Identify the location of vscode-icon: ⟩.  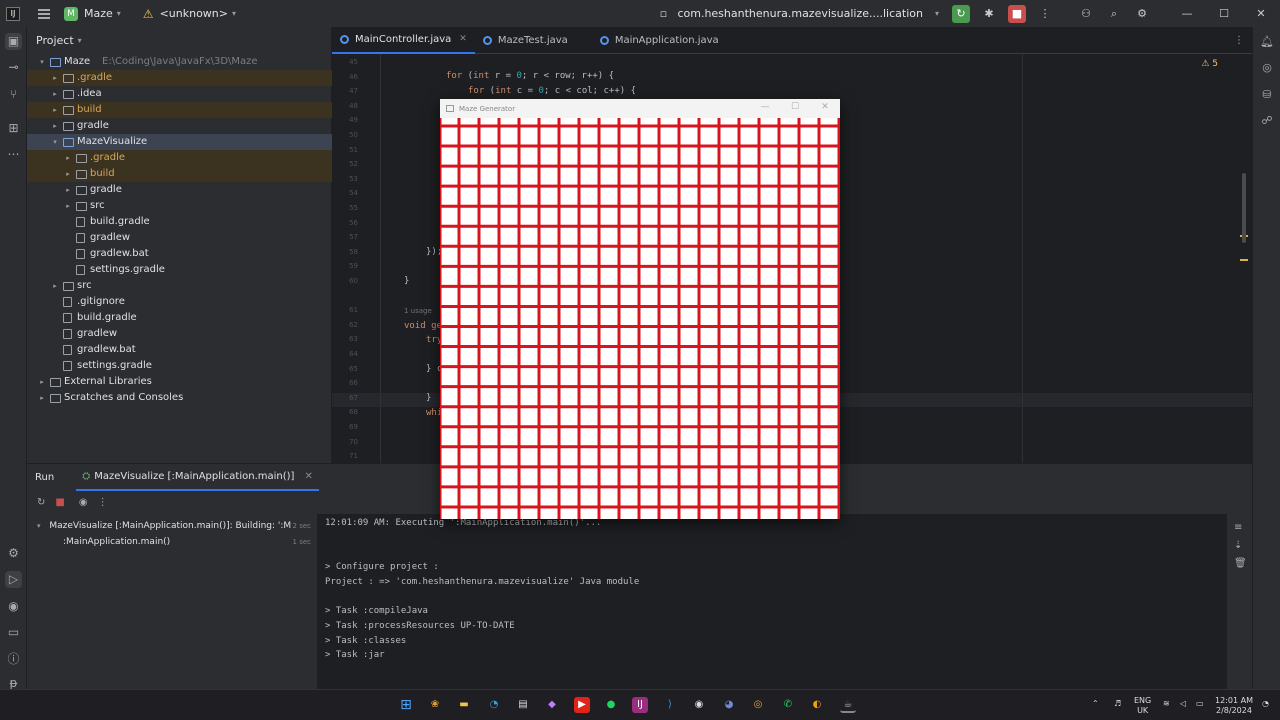
(670, 705).